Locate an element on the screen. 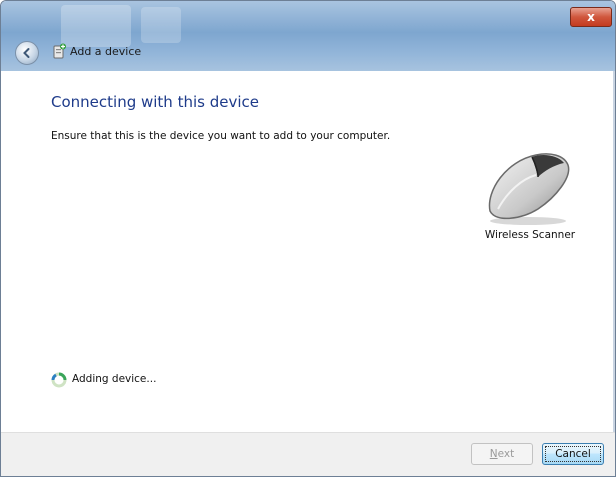 This screenshot has height=477, width=616. next-button: Next is located at coordinates (502, 454).